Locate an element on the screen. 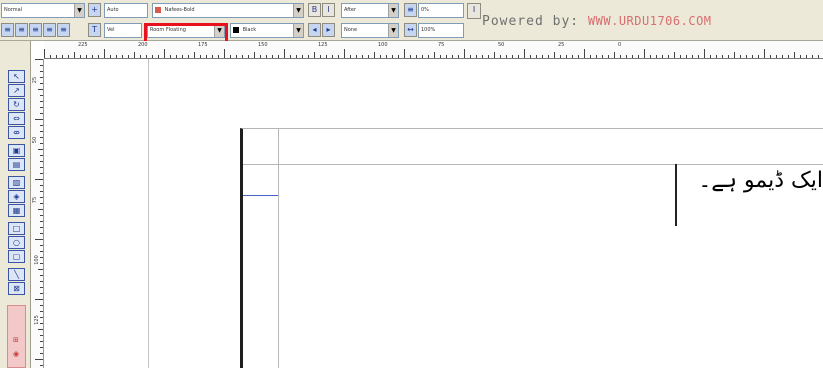 The width and height of the screenshot is (823, 368). italic-button: I is located at coordinates (328, 10).